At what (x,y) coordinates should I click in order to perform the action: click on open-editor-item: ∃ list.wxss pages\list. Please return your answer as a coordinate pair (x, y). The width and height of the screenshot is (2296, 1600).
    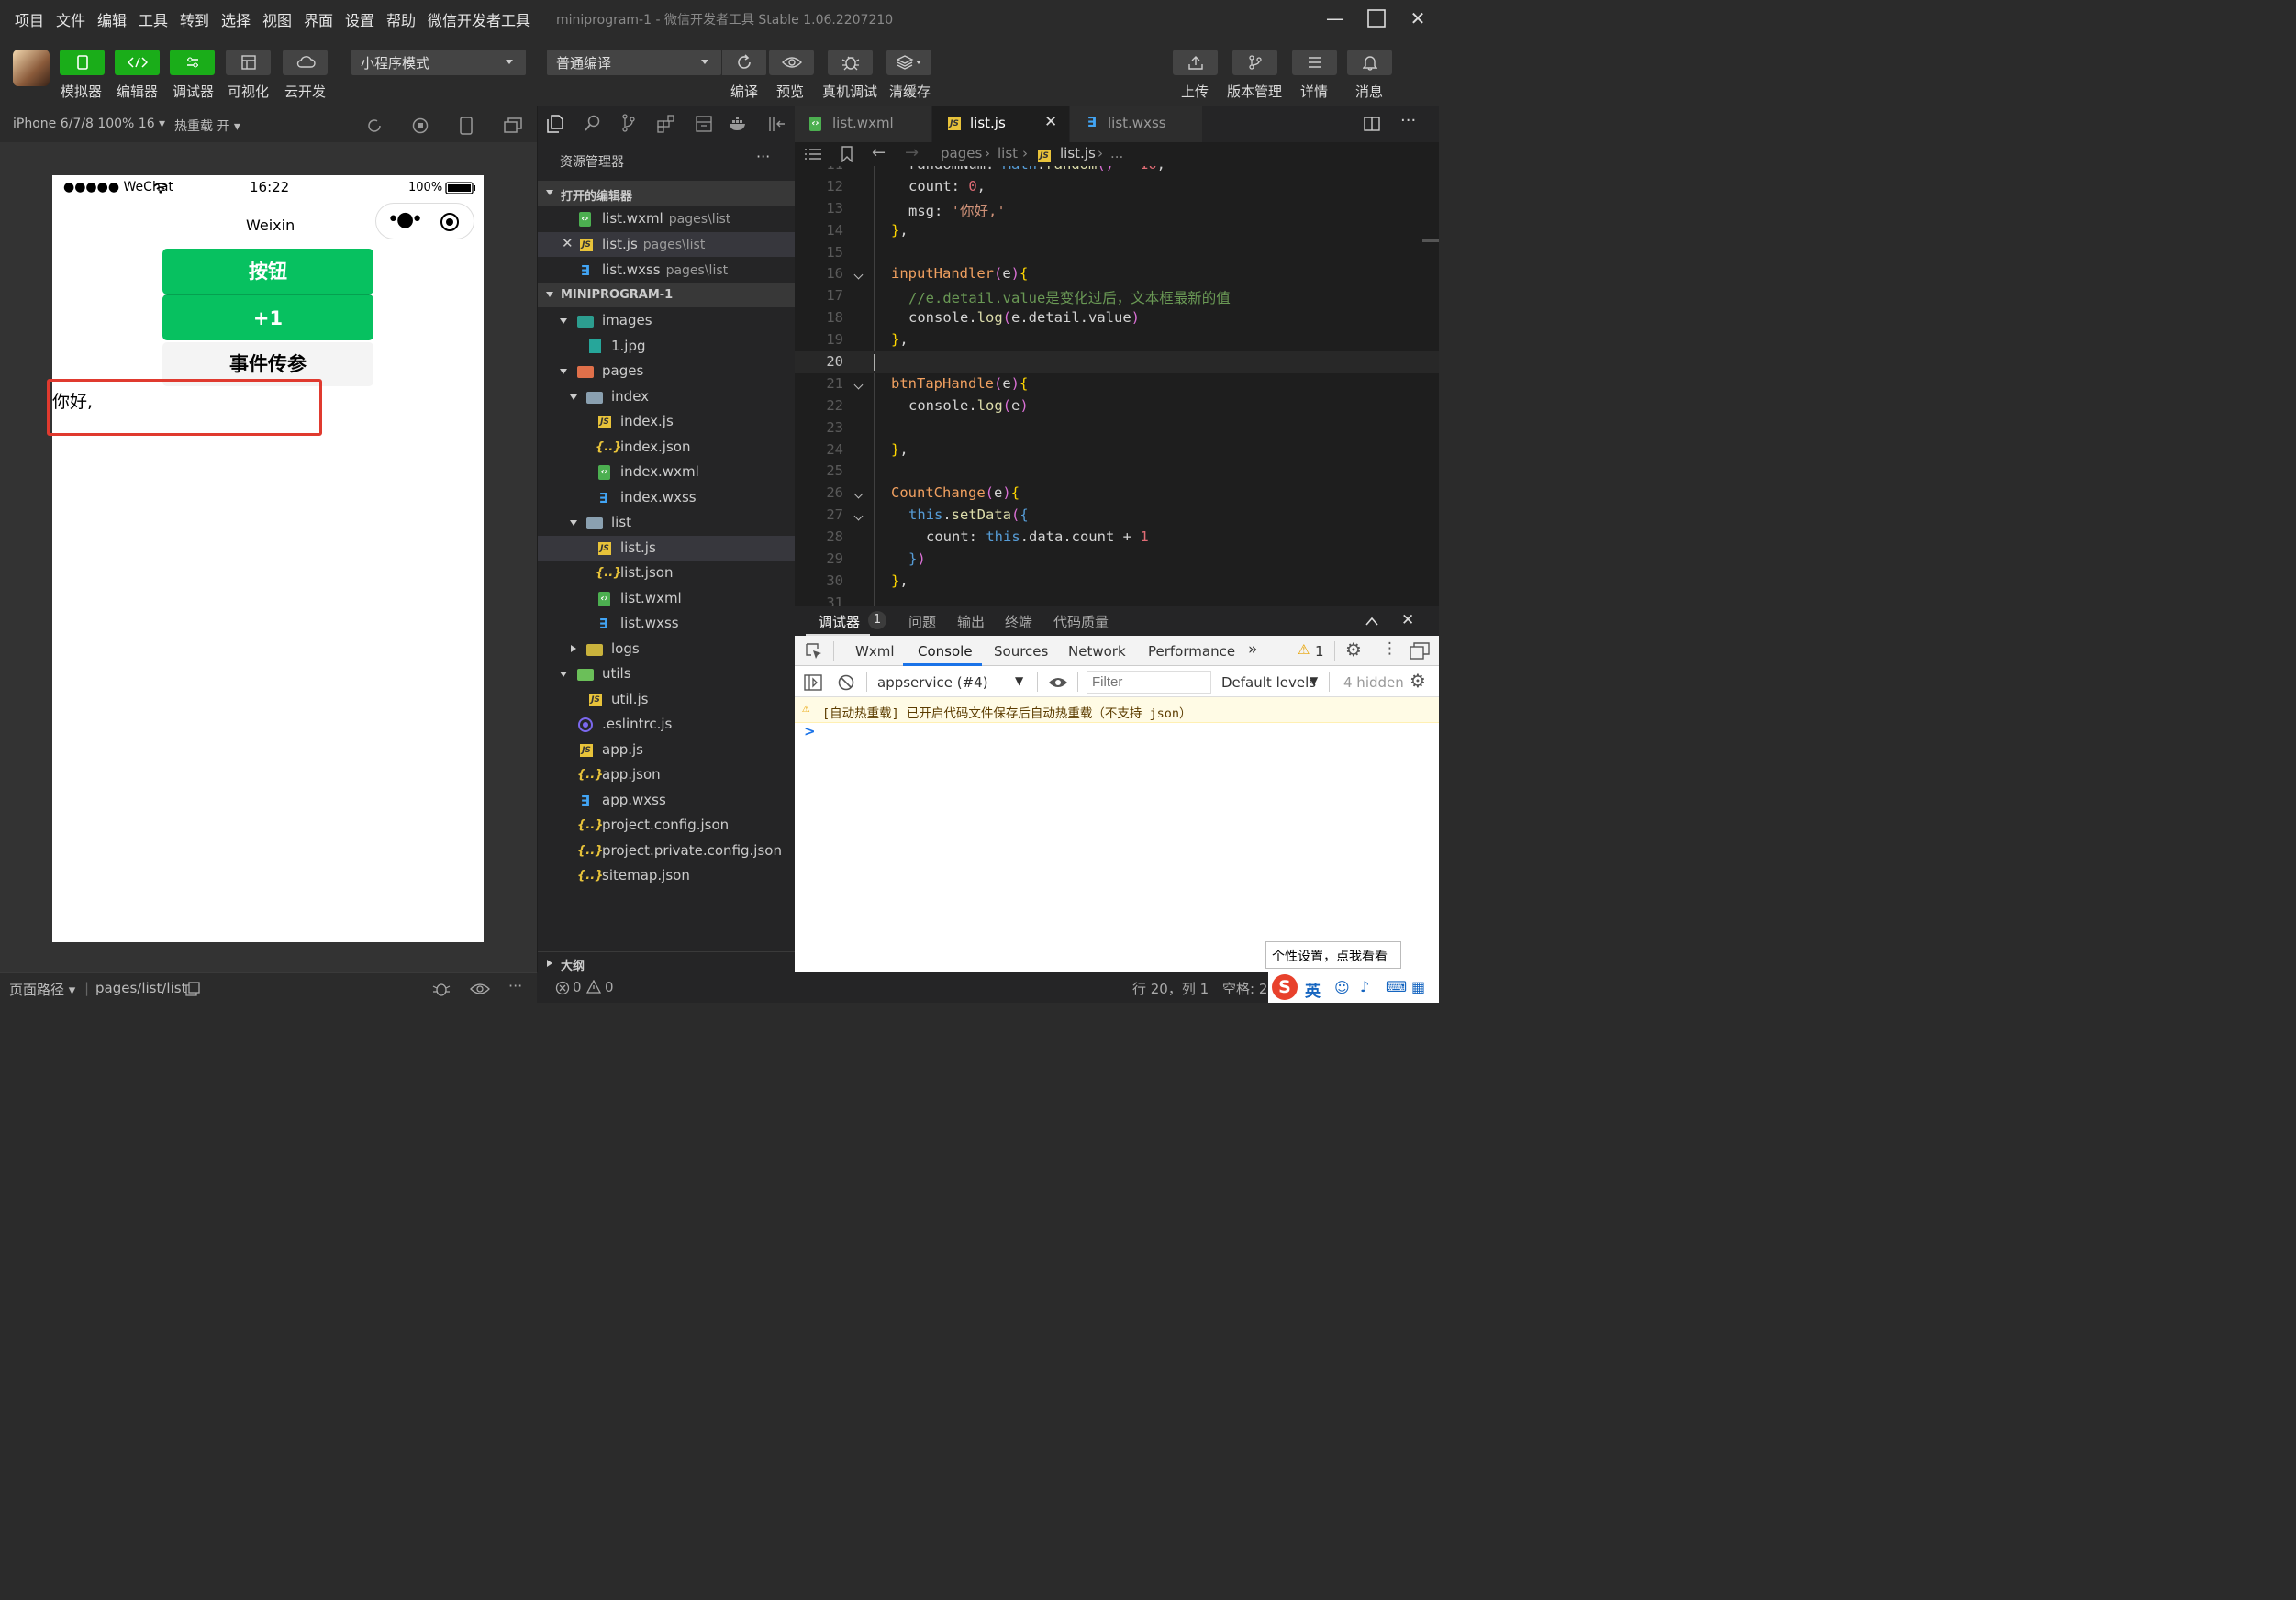
    Looking at the image, I should click on (667, 271).